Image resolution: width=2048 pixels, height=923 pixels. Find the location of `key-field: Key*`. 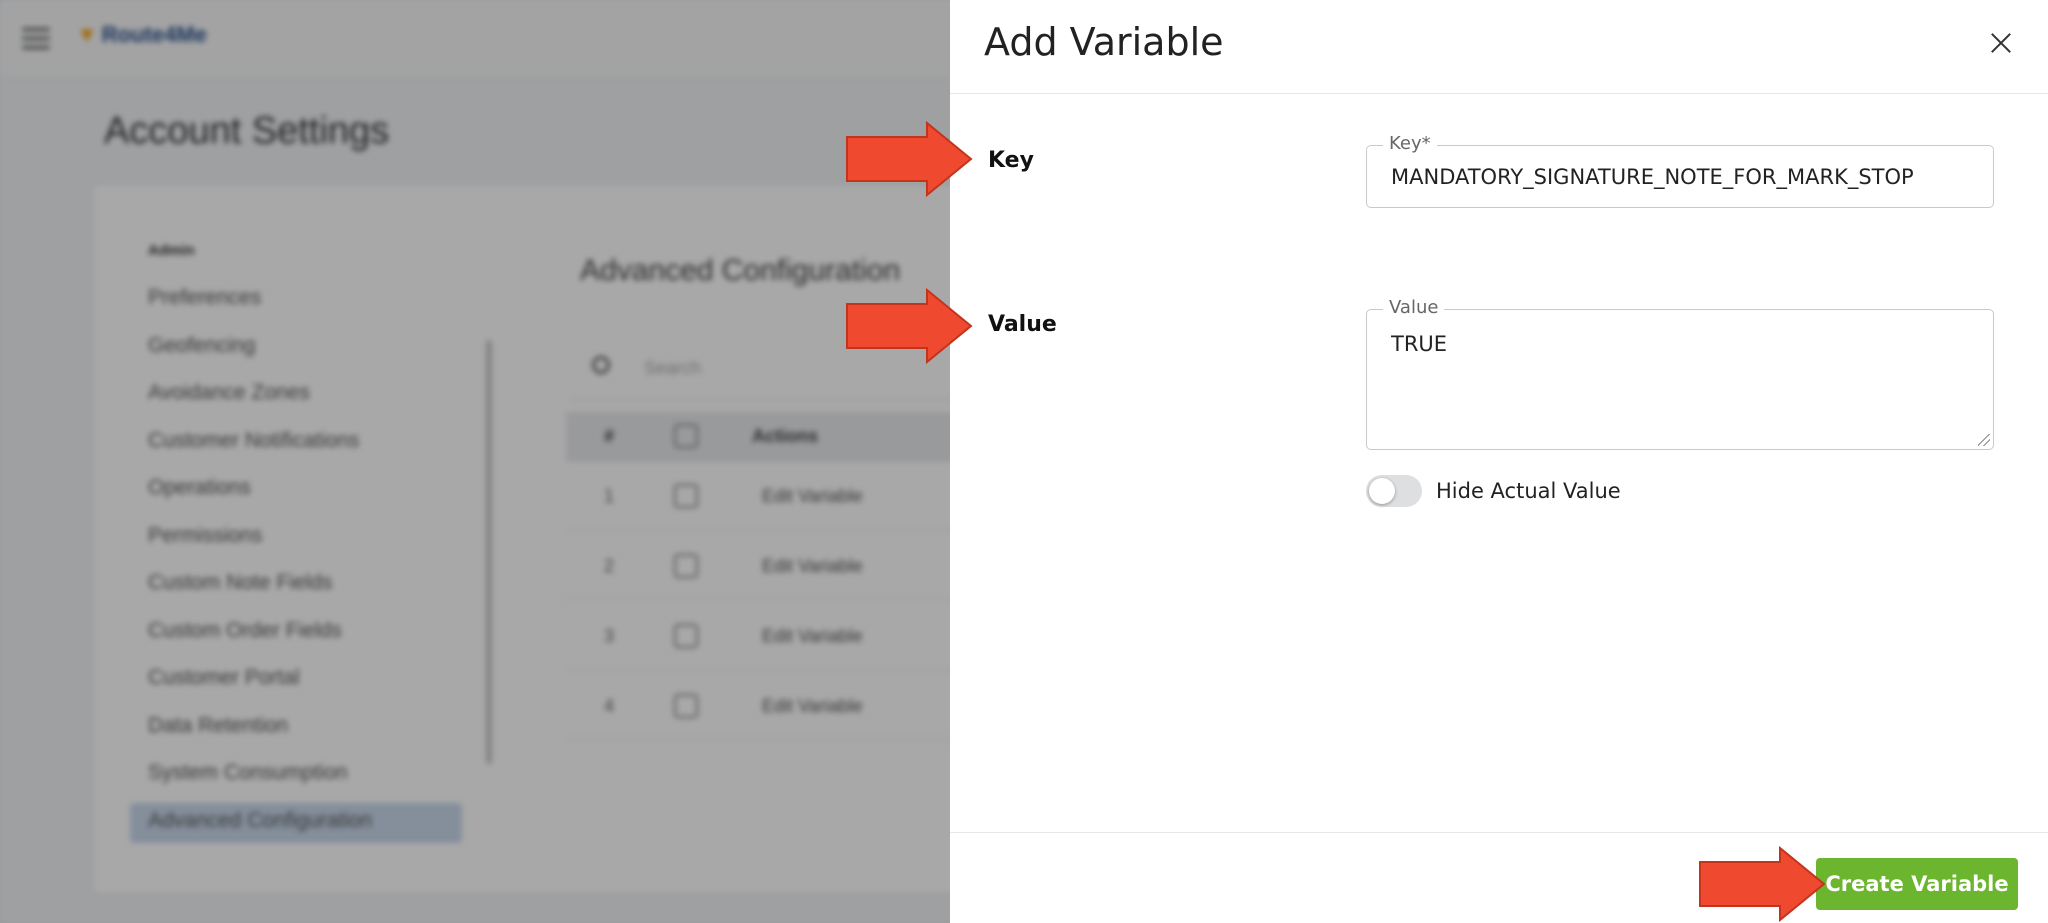

key-field: Key* is located at coordinates (1680, 170).